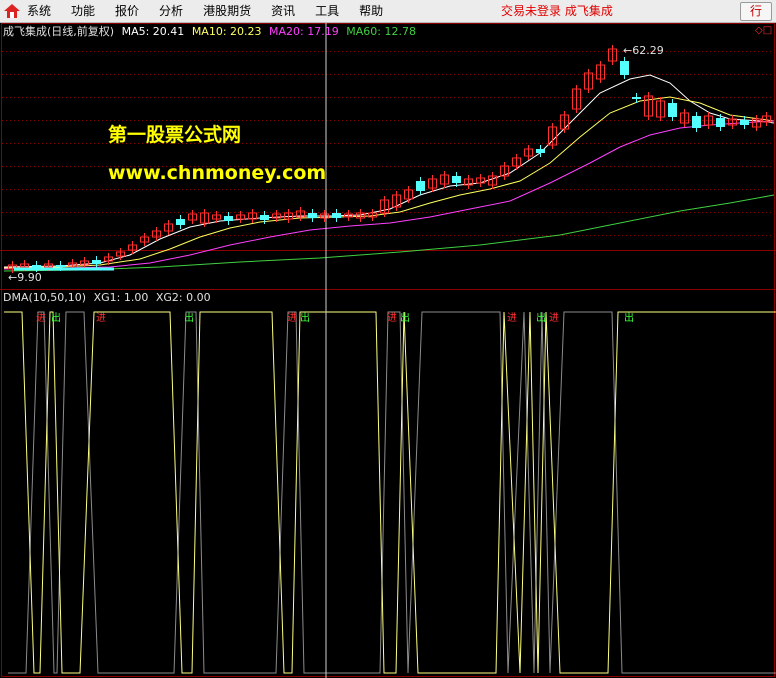 The width and height of the screenshot is (776, 678). I want to click on menu-list: 系统 功能 报价 分析 港股期货 资讯 工具 帮助, so click(215, 11).